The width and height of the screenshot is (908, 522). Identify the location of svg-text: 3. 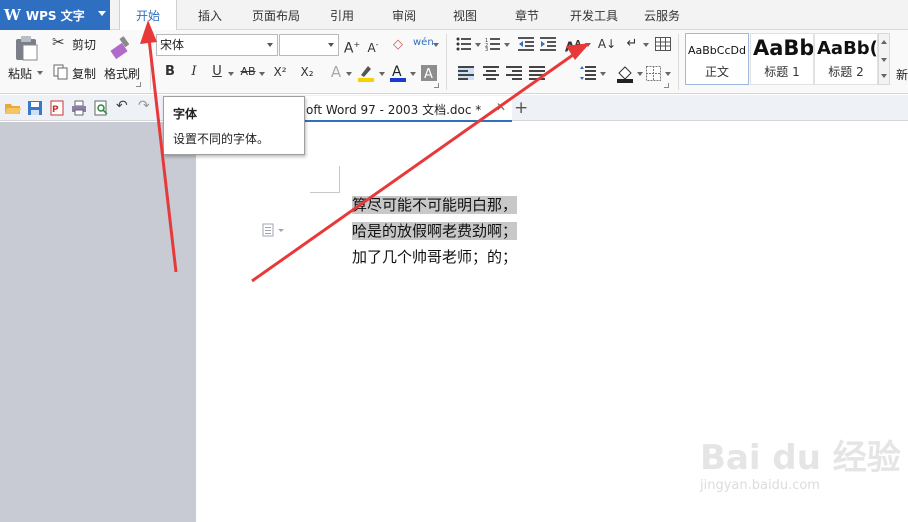
(486, 49).